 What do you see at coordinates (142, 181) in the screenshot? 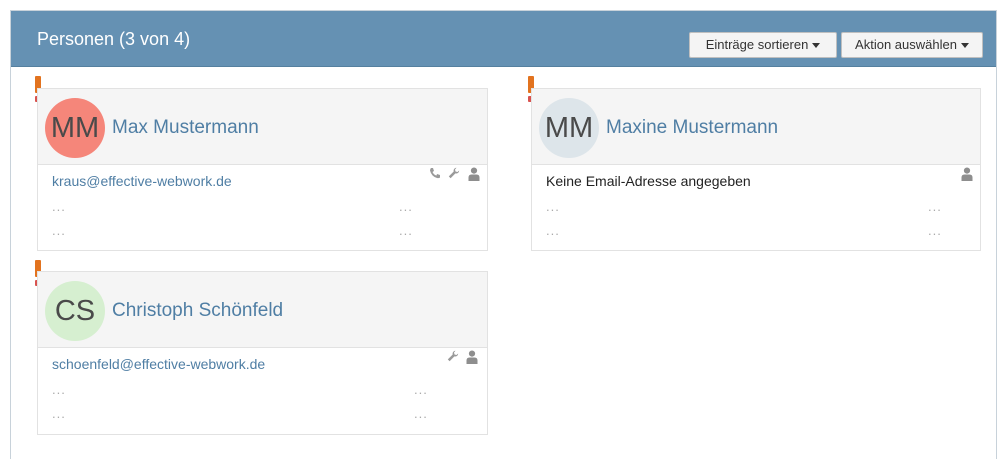
I see `email-link: kraus@effective-webwork.de` at bounding box center [142, 181].